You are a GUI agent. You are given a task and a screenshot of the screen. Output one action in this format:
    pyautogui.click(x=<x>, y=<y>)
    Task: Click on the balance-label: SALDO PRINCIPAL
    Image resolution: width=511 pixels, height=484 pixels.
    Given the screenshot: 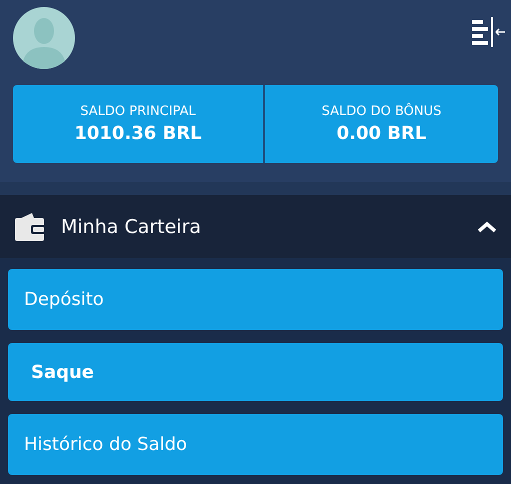 What is the action you would take?
    pyautogui.click(x=138, y=111)
    